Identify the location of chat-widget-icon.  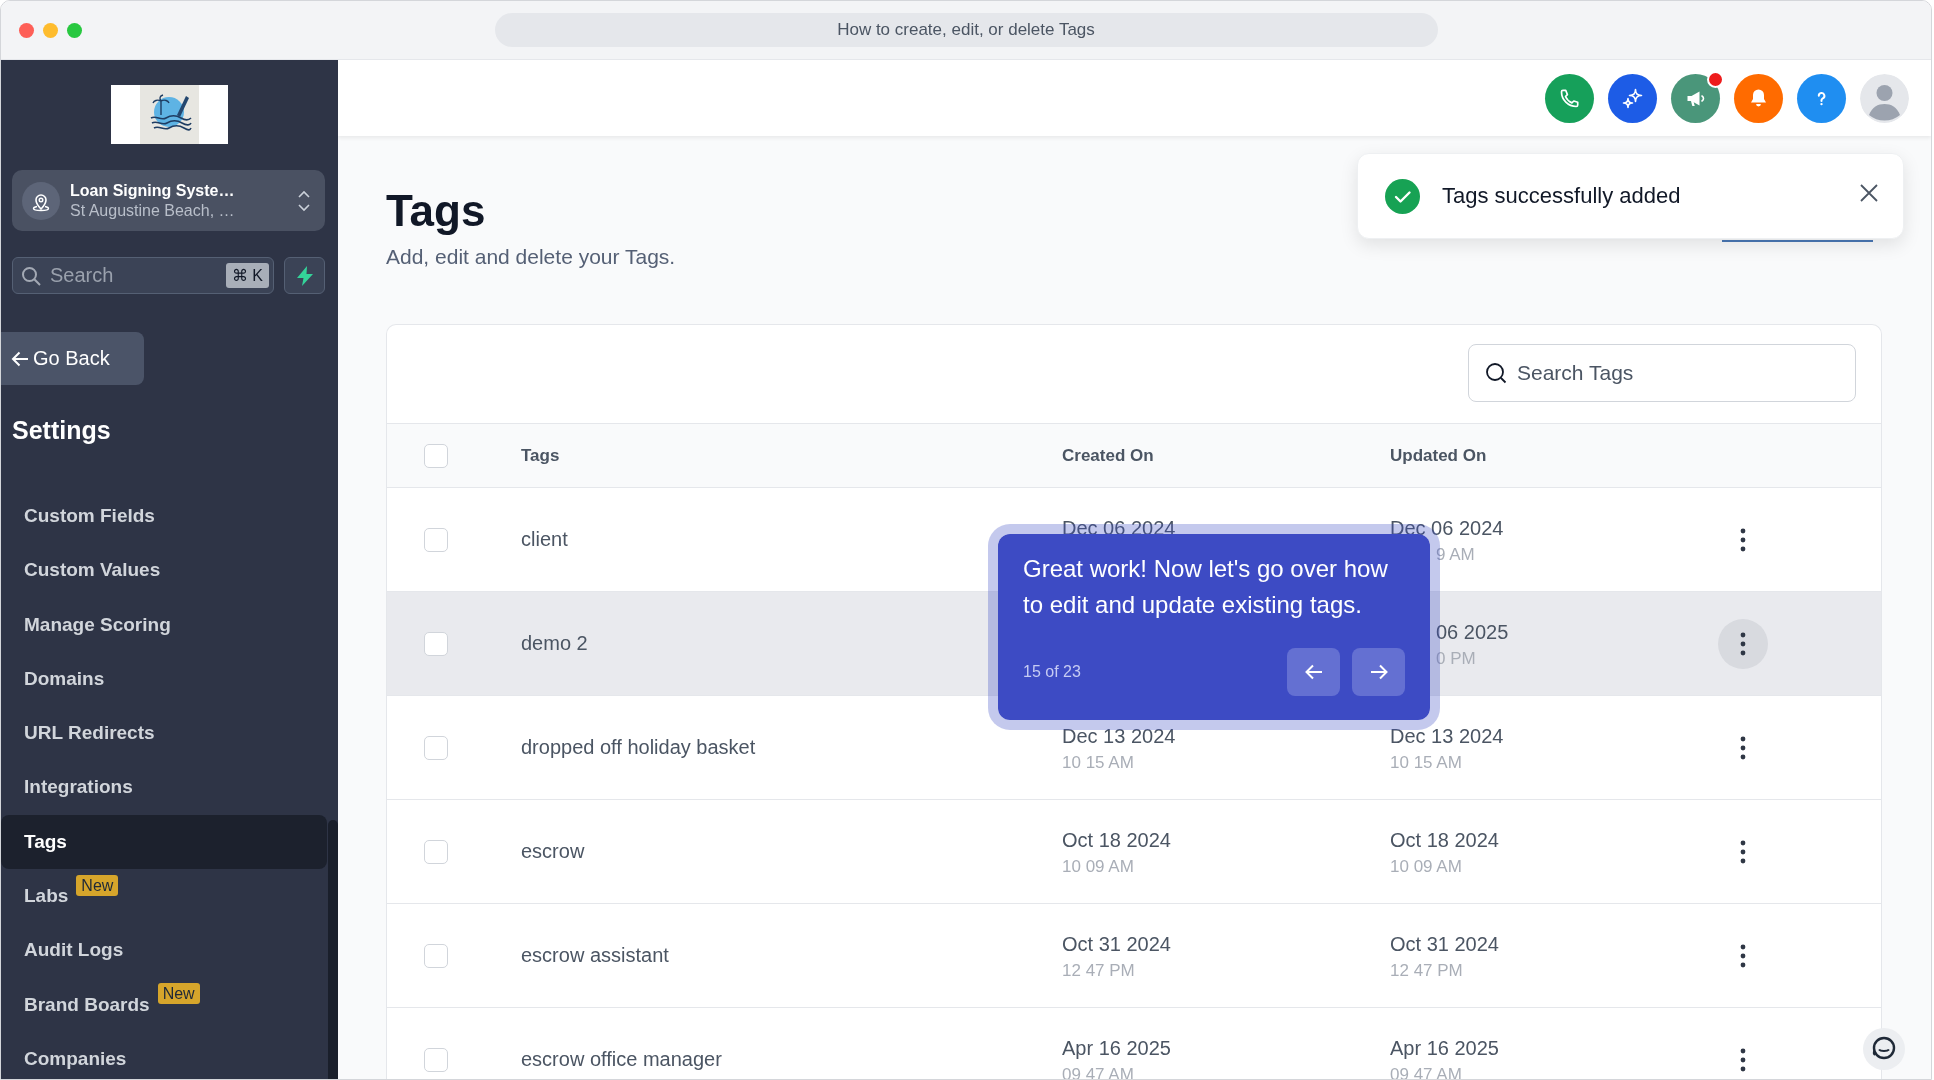
(1884, 1049).